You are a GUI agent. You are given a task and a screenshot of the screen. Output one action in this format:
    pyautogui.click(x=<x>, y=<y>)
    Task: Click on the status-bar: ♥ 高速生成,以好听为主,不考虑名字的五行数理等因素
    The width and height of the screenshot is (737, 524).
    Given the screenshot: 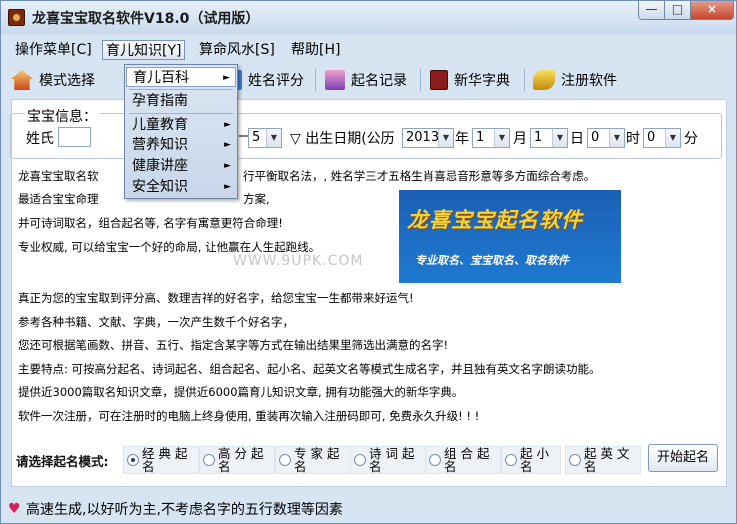 What is the action you would take?
    pyautogui.click(x=368, y=509)
    